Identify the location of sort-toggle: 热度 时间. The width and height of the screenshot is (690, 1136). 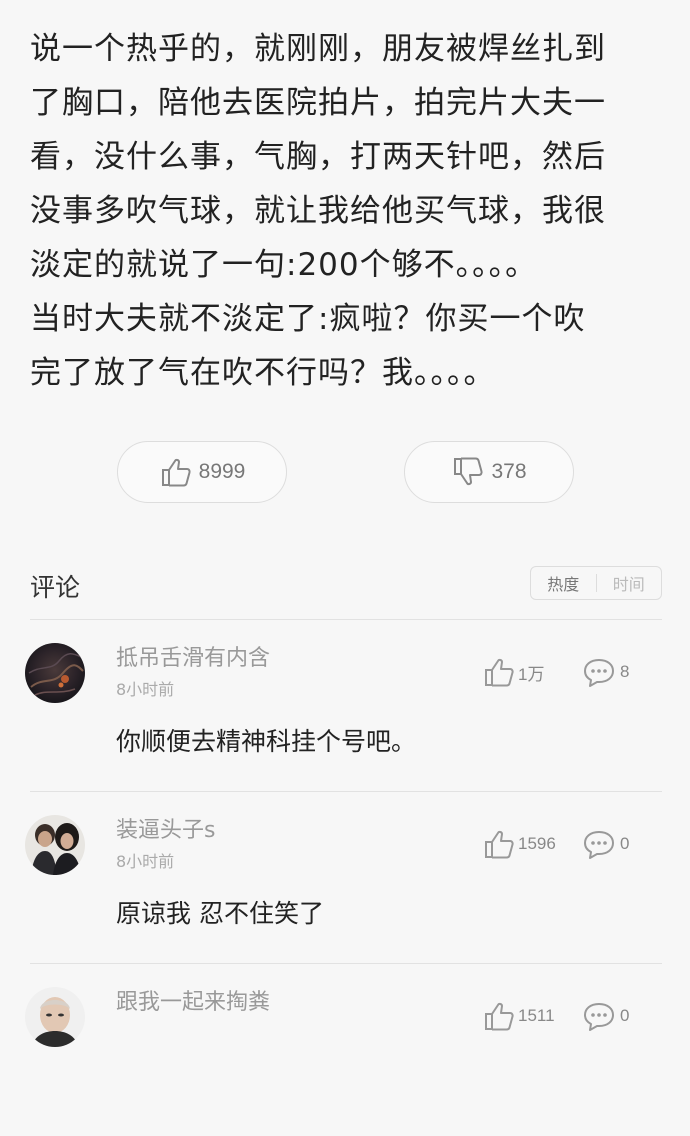
(596, 583).